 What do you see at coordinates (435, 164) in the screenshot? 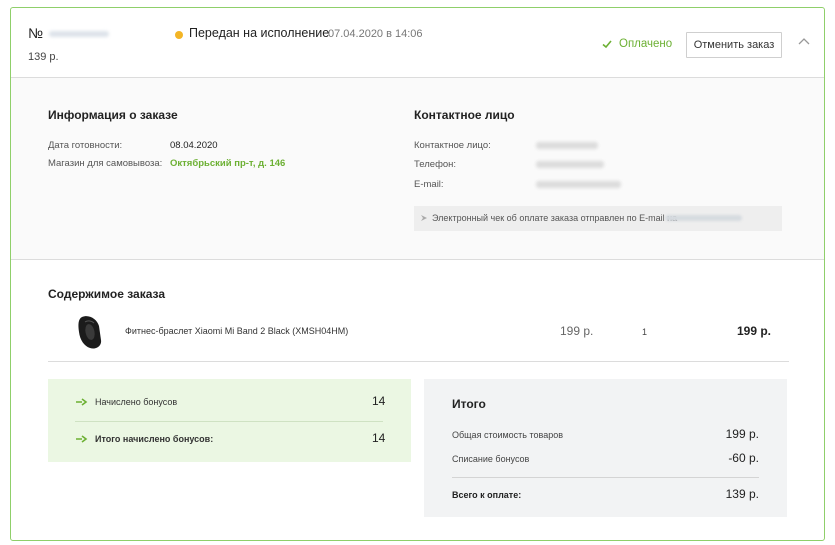
I see `phone-label: Телефон:` at bounding box center [435, 164].